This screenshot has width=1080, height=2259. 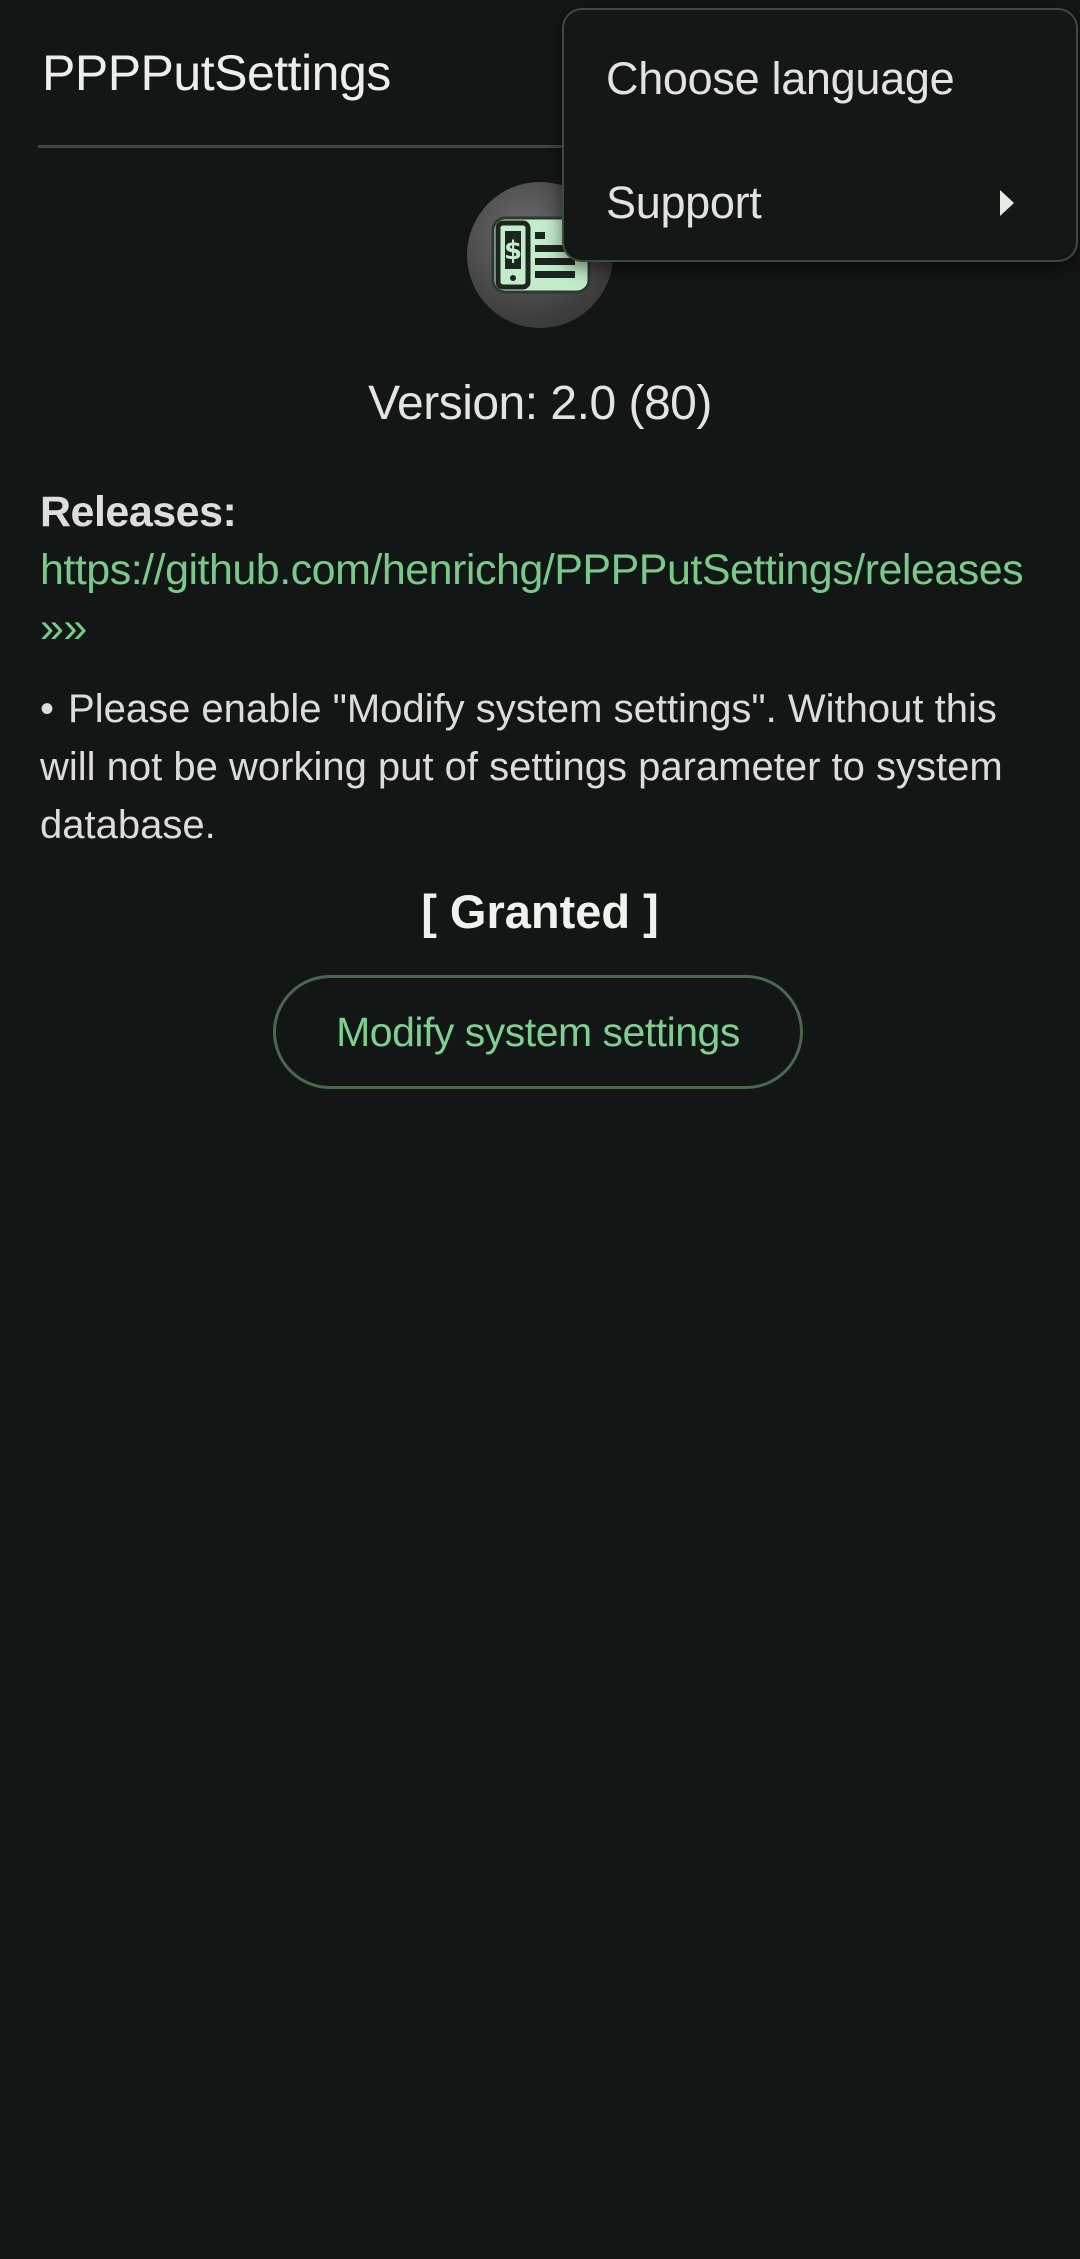 What do you see at coordinates (684, 202) in the screenshot?
I see `menu-item-label: Support` at bounding box center [684, 202].